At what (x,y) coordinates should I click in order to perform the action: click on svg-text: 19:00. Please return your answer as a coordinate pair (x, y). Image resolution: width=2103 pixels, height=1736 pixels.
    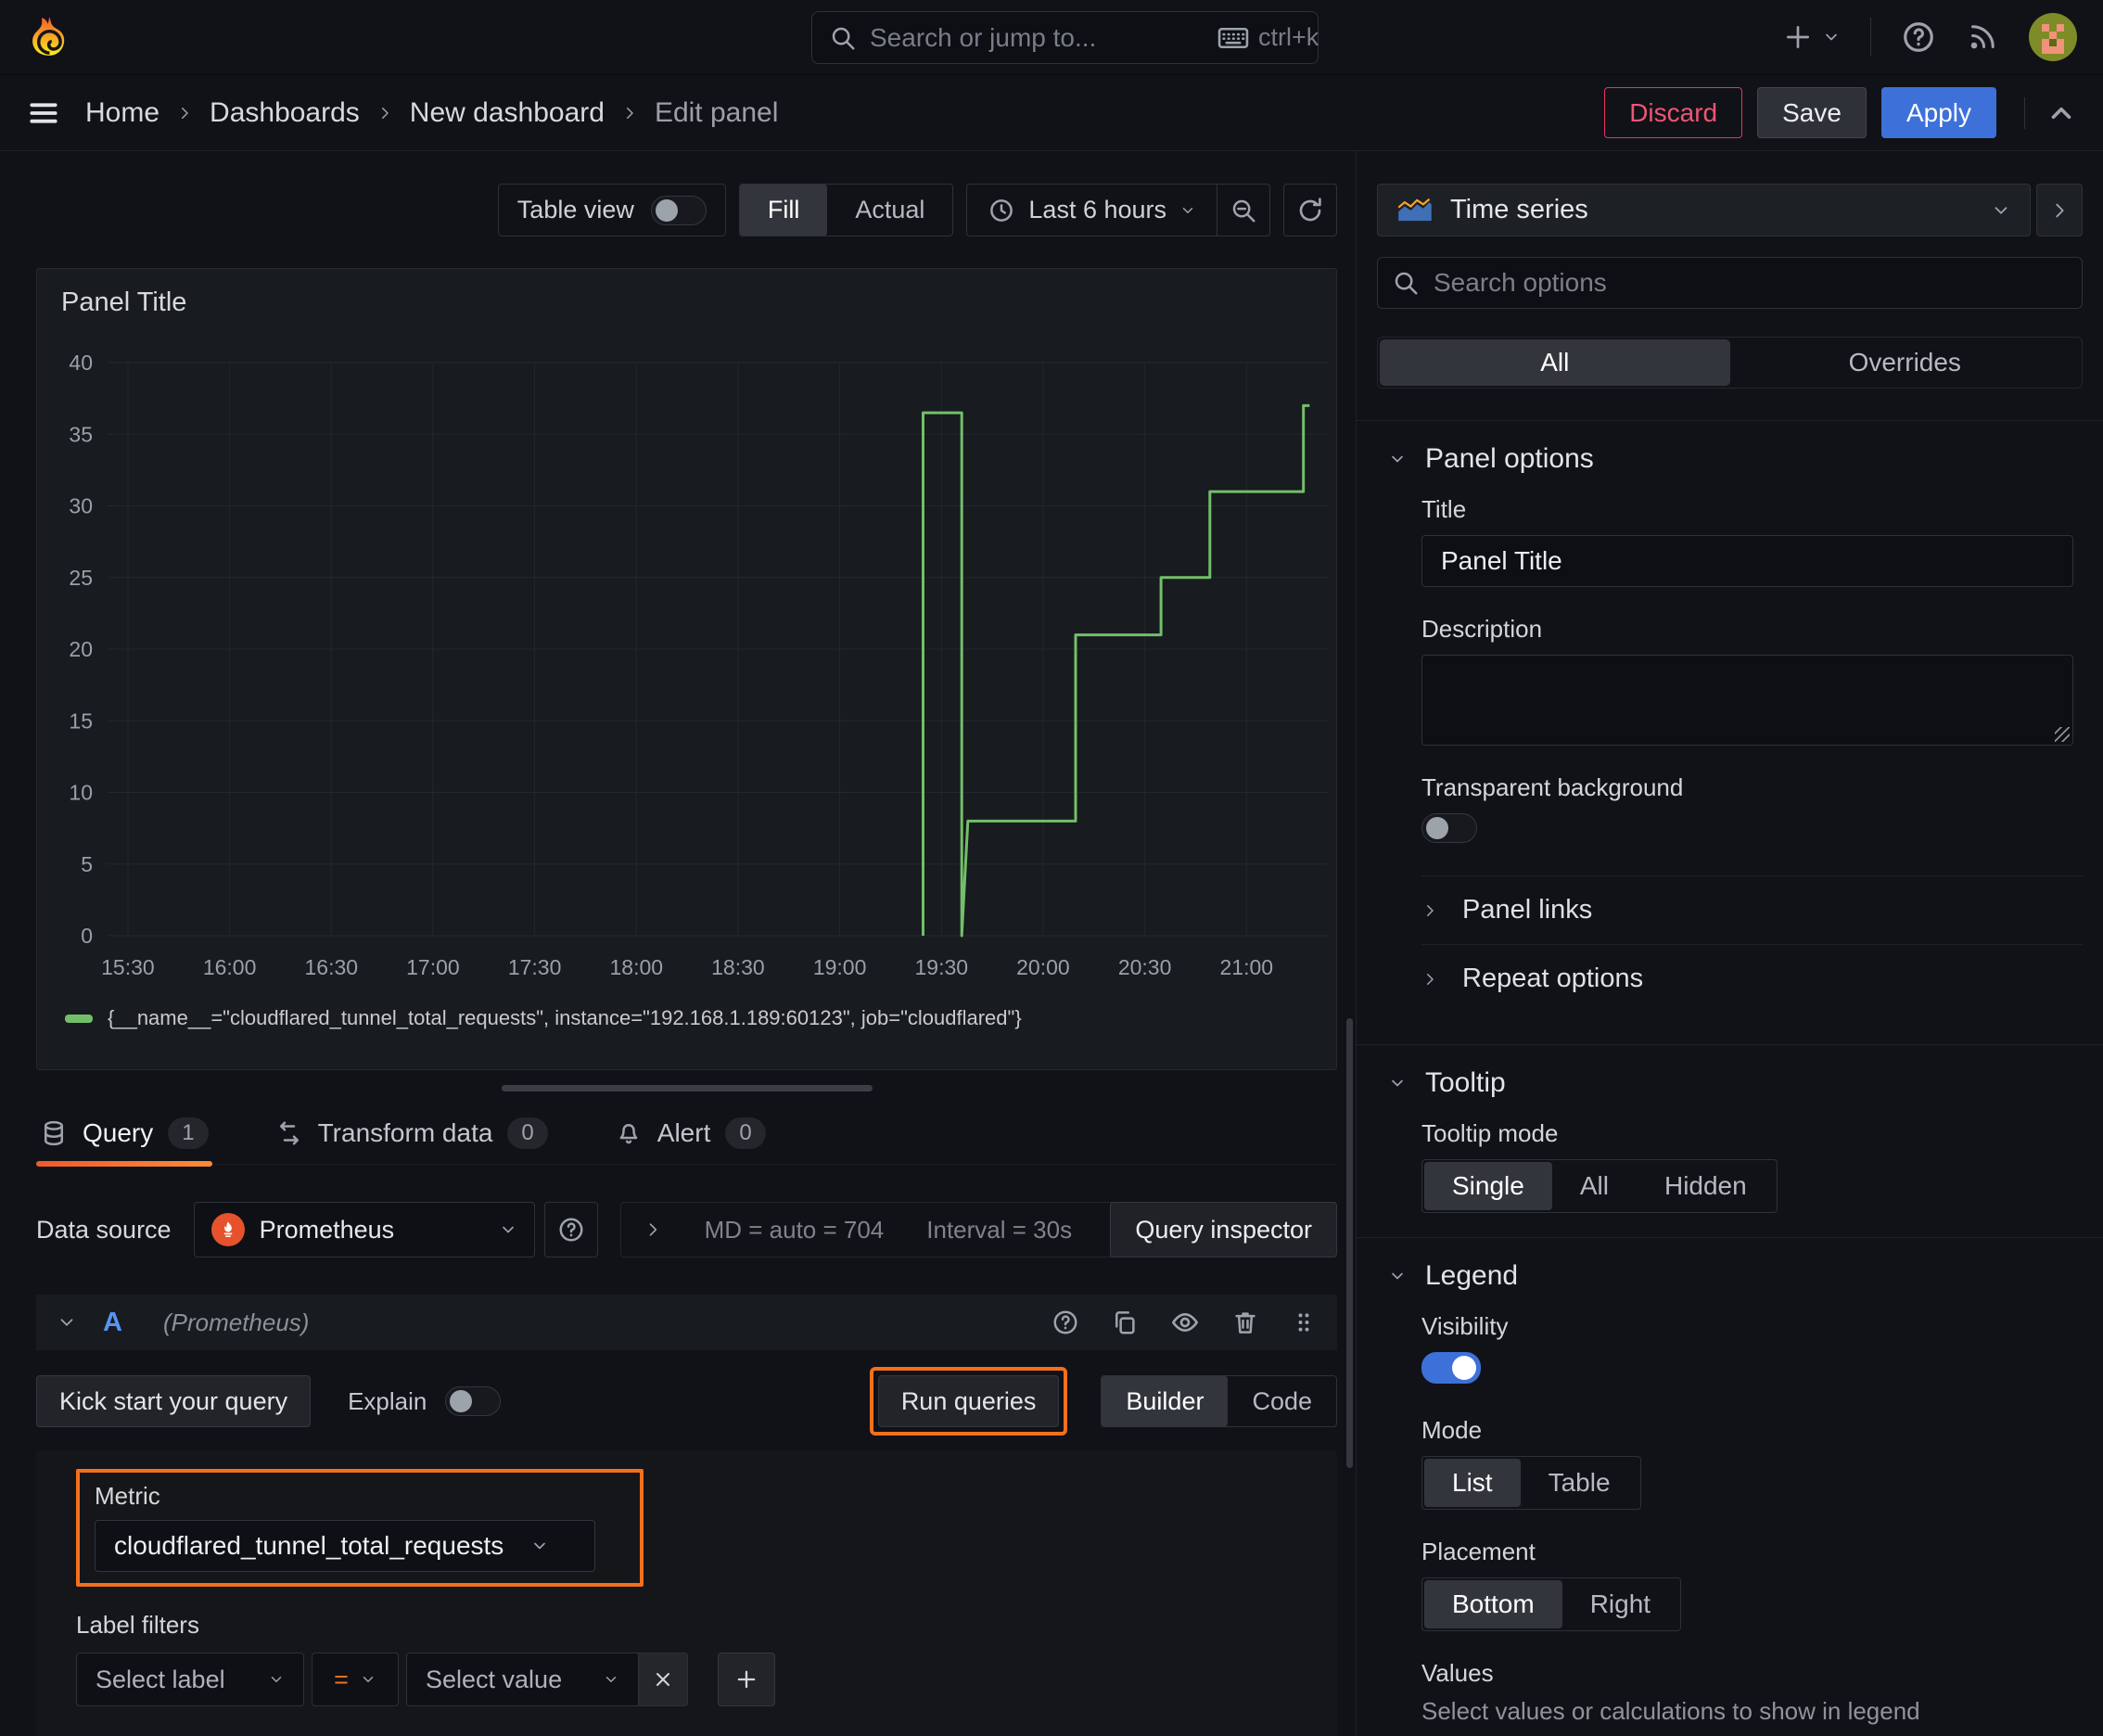
    Looking at the image, I should click on (840, 967).